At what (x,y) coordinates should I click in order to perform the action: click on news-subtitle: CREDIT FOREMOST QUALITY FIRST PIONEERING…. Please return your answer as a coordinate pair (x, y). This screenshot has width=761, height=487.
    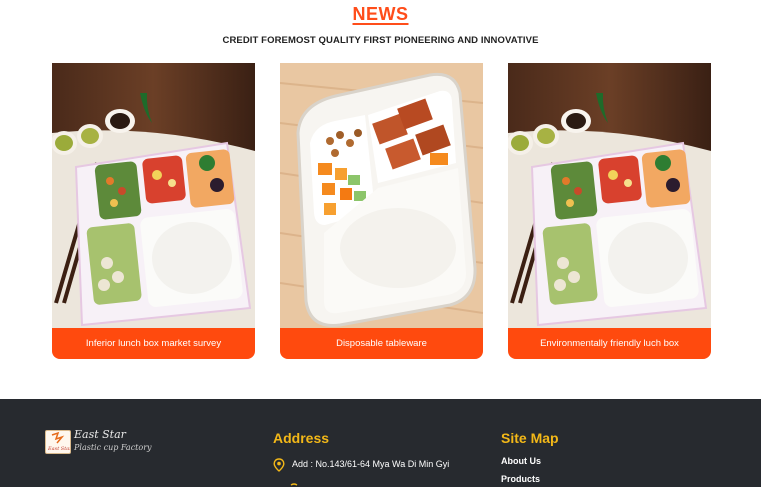
    Looking at the image, I should click on (380, 40).